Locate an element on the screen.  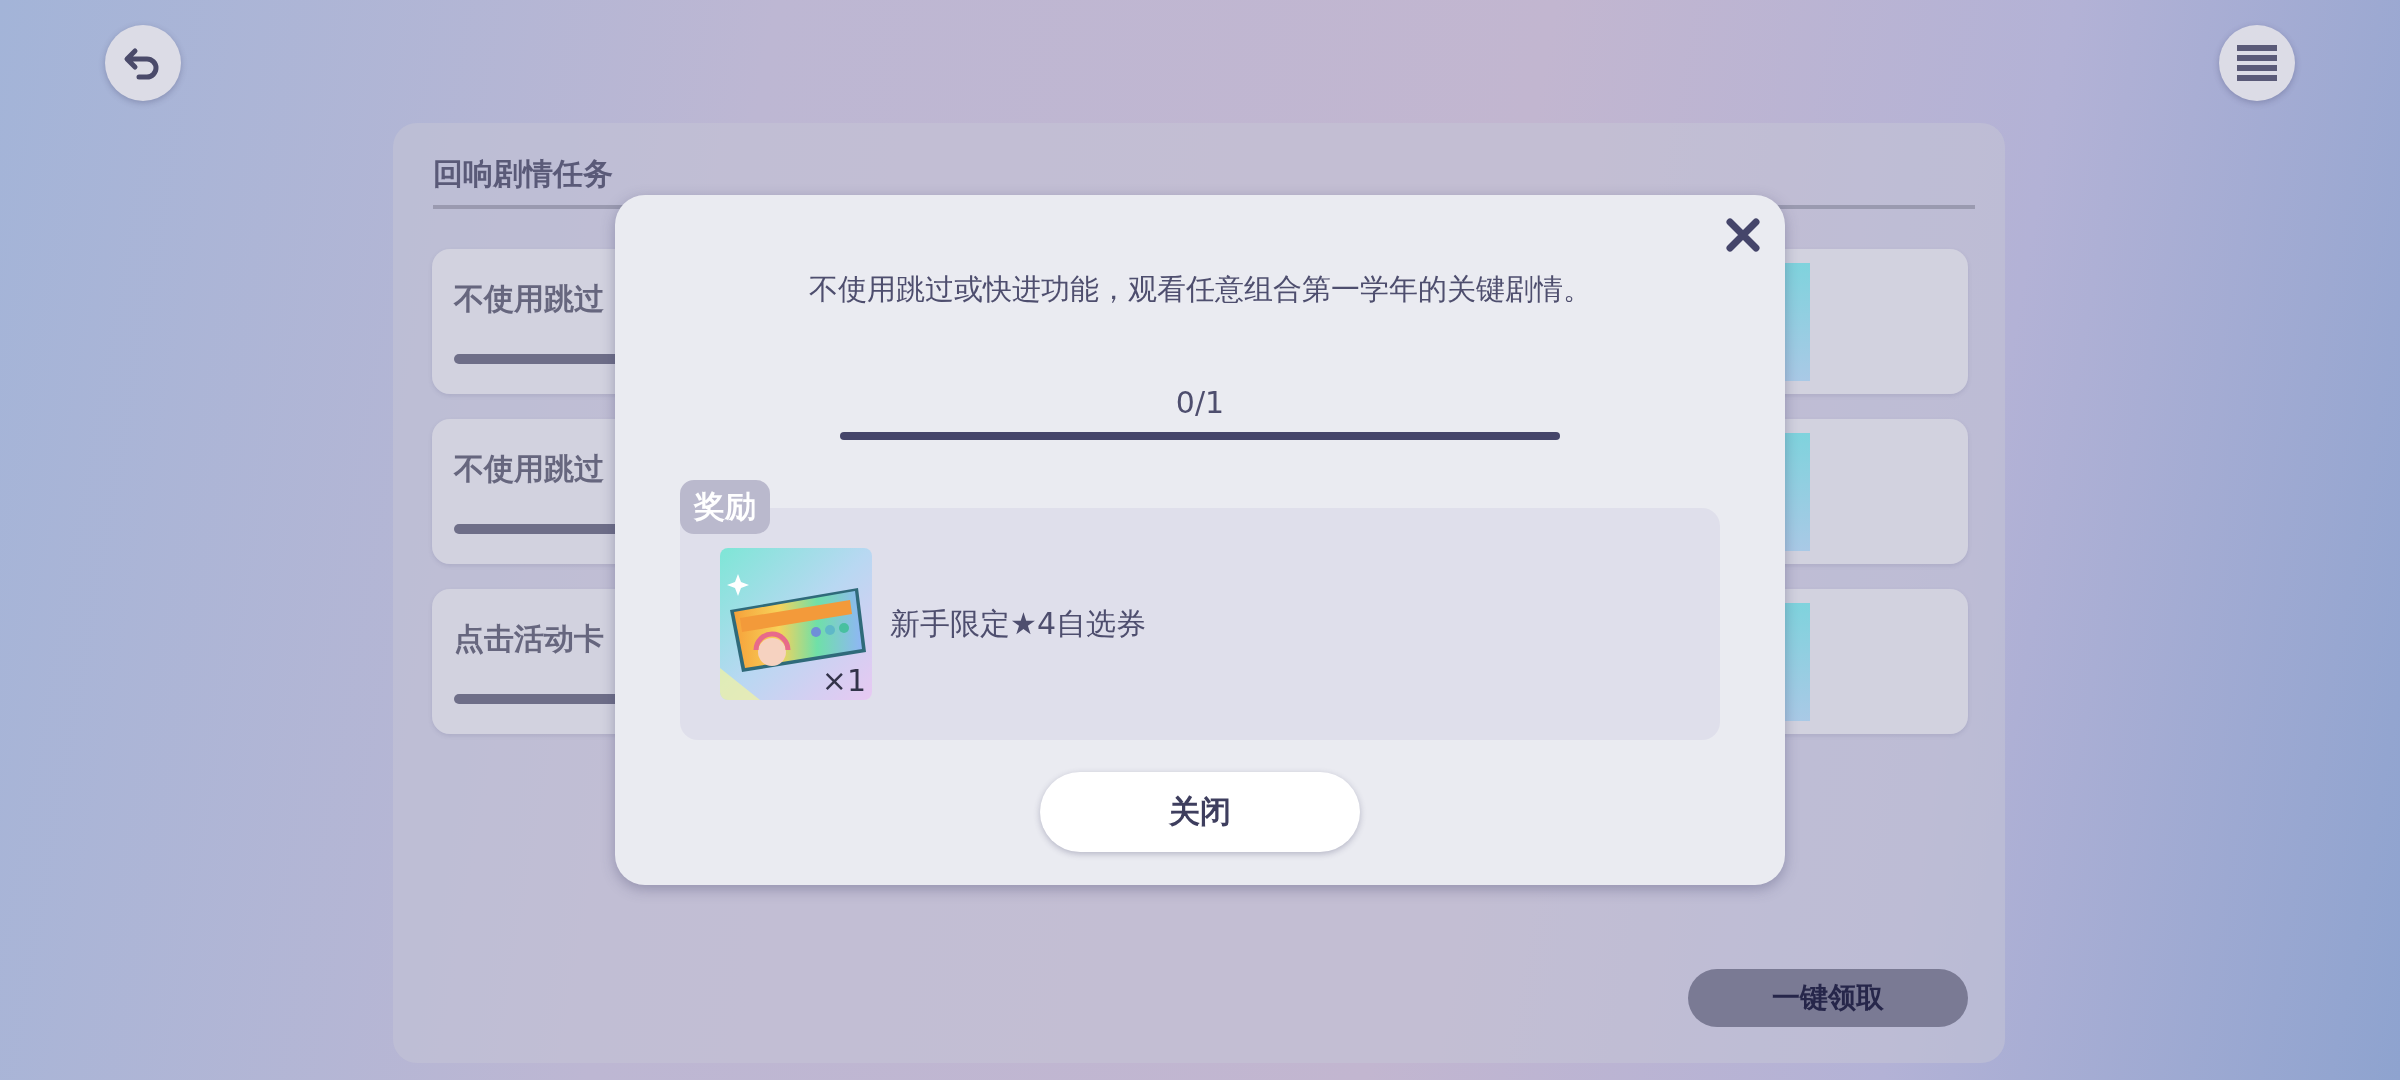
close-icon is located at coordinates (1743, 235).